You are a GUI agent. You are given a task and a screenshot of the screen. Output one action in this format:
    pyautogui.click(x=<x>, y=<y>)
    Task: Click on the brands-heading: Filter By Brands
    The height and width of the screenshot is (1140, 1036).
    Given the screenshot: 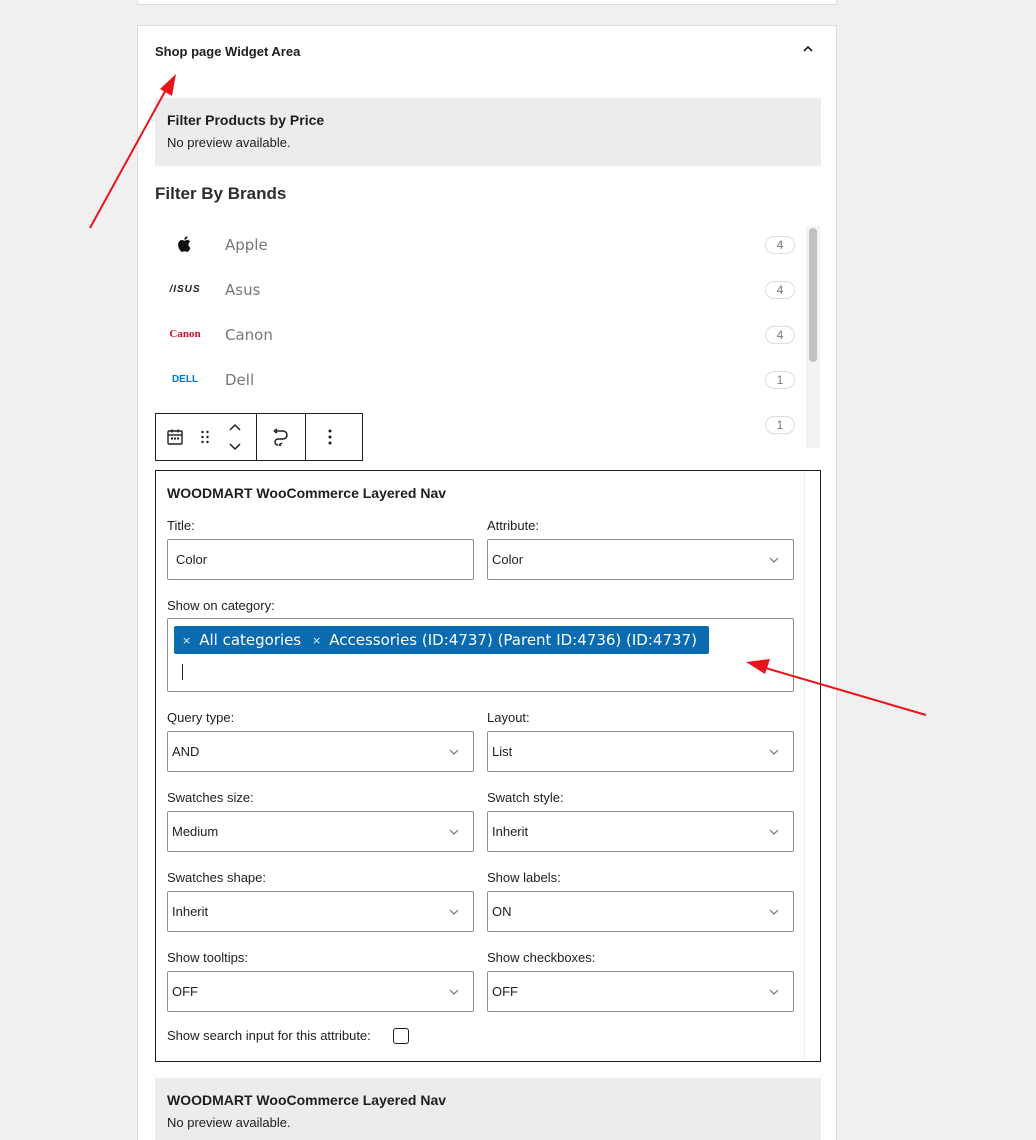 What is the action you would take?
    pyautogui.click(x=221, y=193)
    